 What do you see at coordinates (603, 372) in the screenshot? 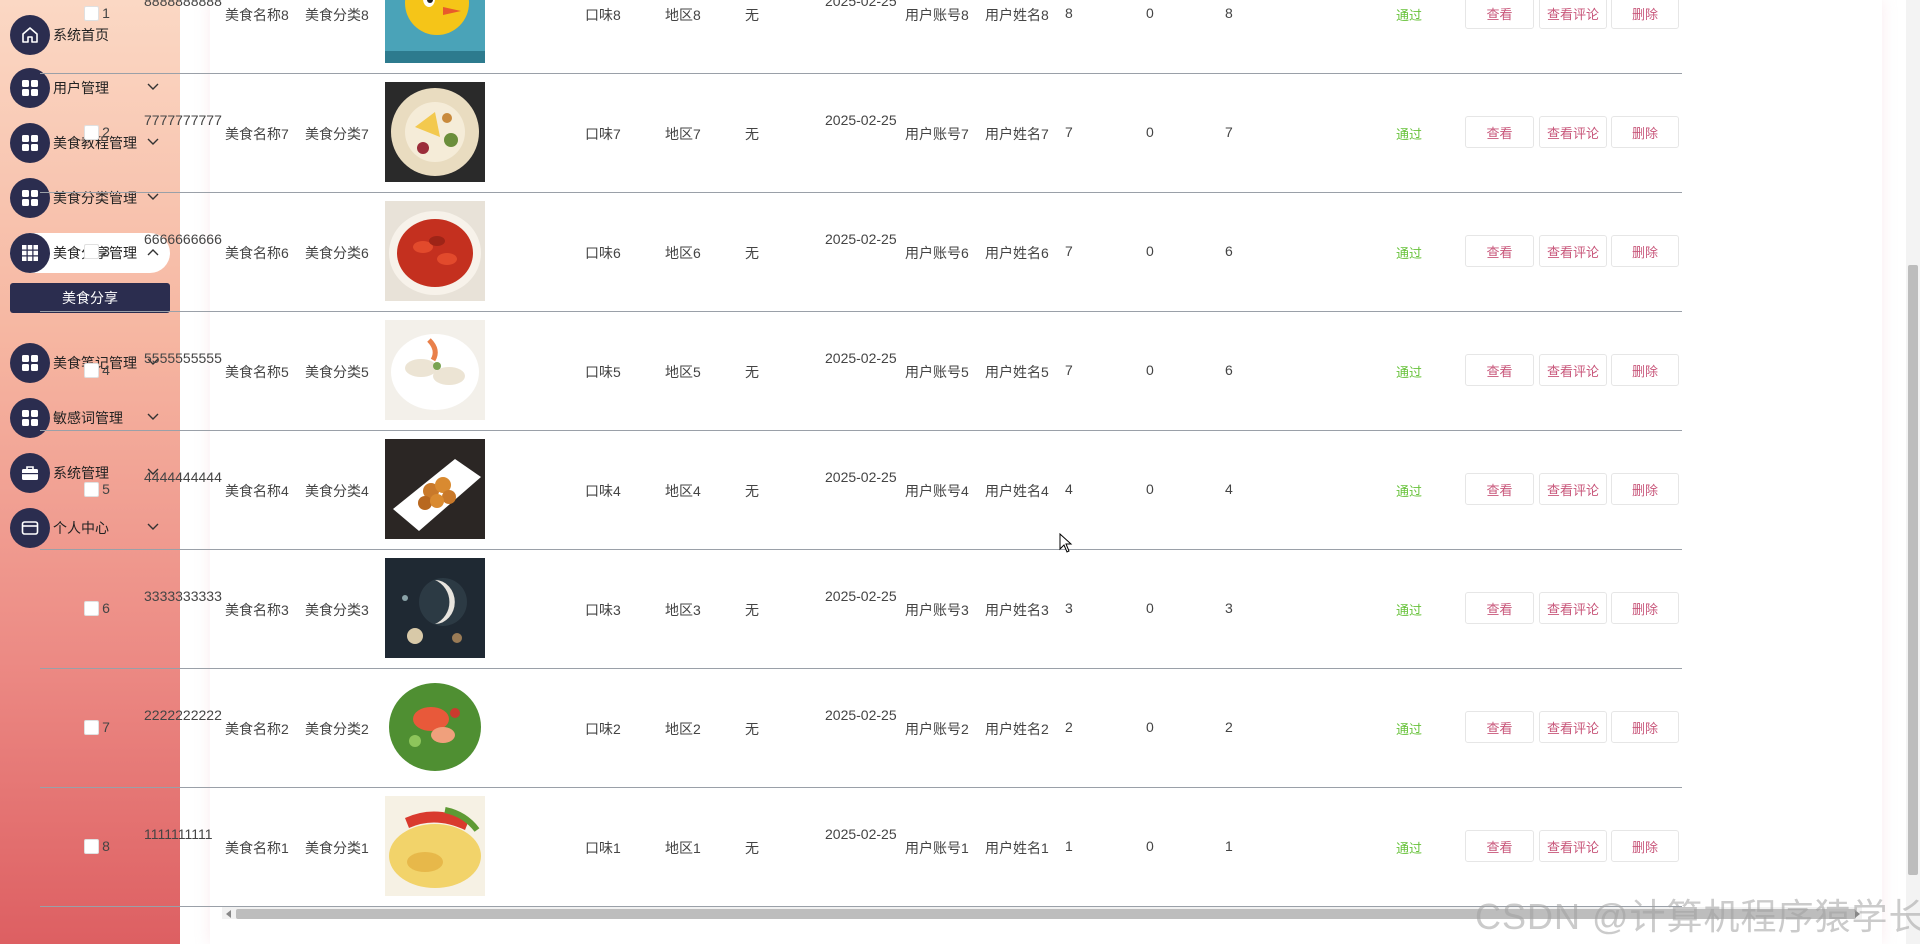
I see `food-taste: 口味5` at bounding box center [603, 372].